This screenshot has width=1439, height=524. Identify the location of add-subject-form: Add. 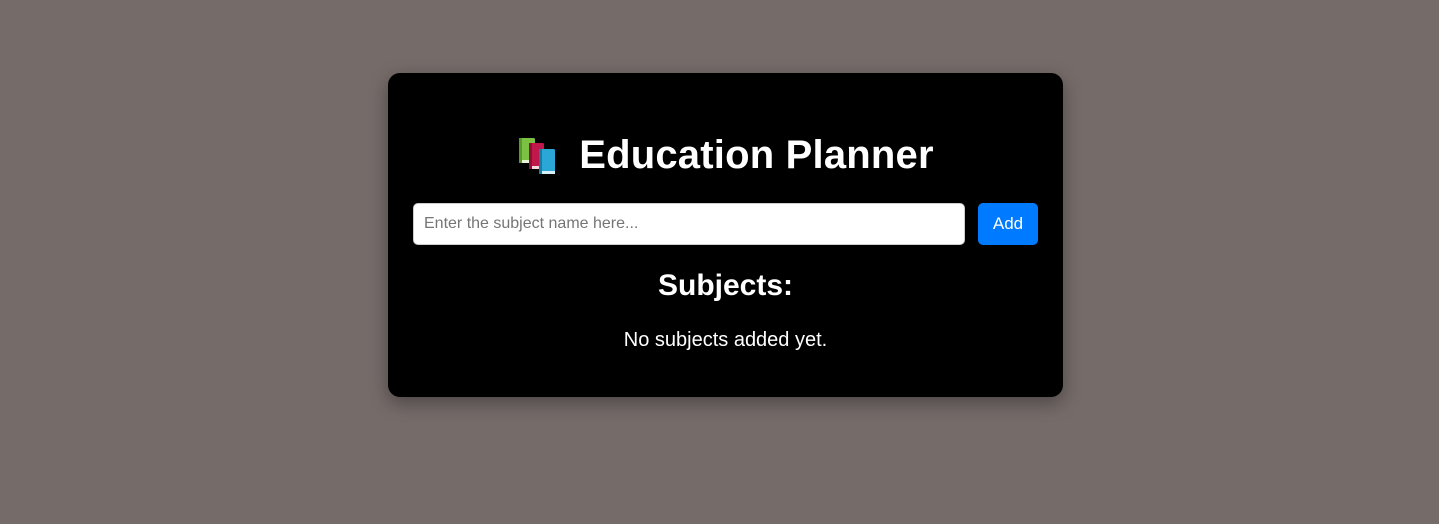
(725, 224).